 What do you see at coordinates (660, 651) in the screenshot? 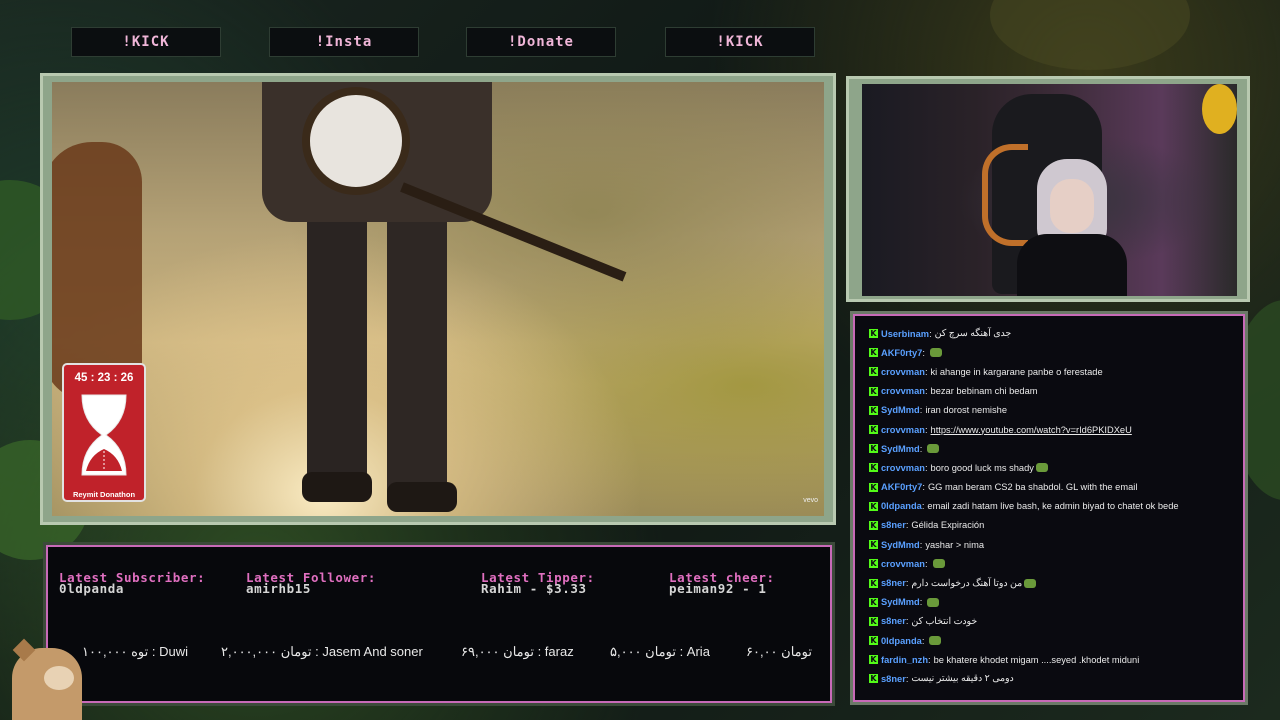
I see `ticker-item: ۵,۰۰۰ تومان : Aria` at bounding box center [660, 651].